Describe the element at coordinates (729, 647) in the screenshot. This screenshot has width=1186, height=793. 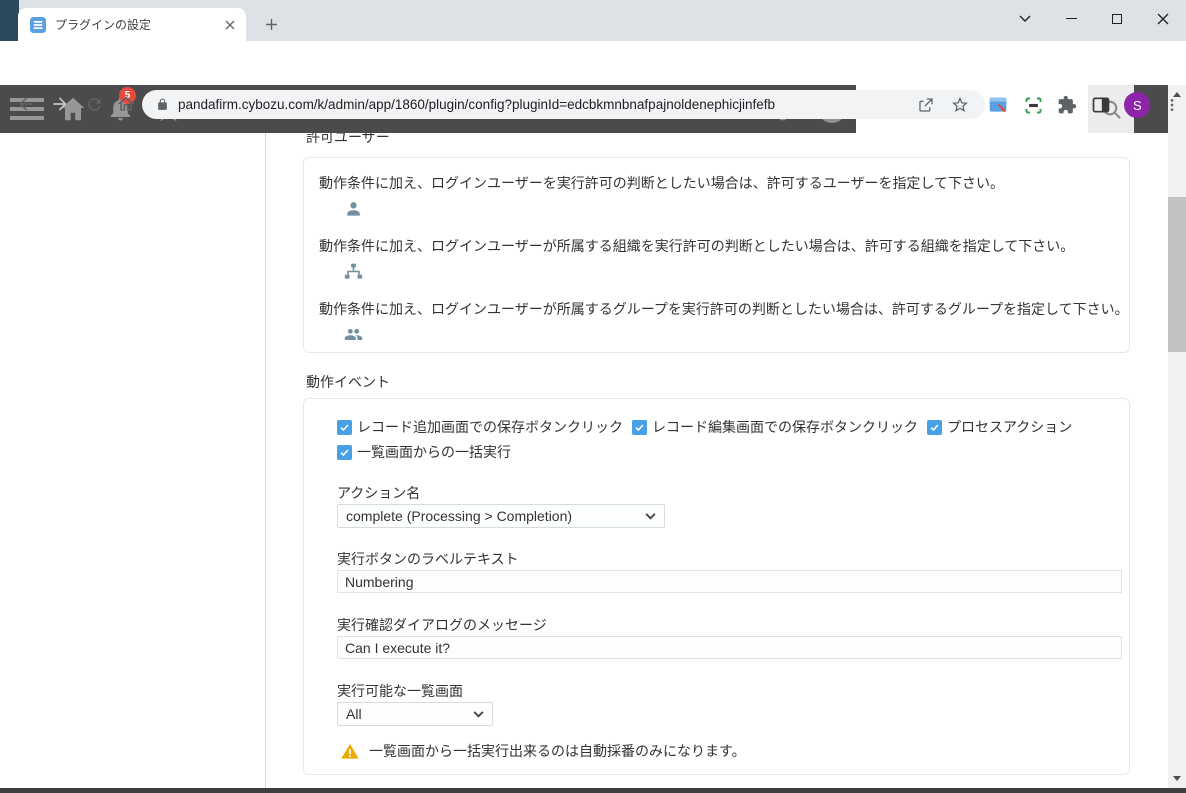
I see `confirm-message-input` at that location.